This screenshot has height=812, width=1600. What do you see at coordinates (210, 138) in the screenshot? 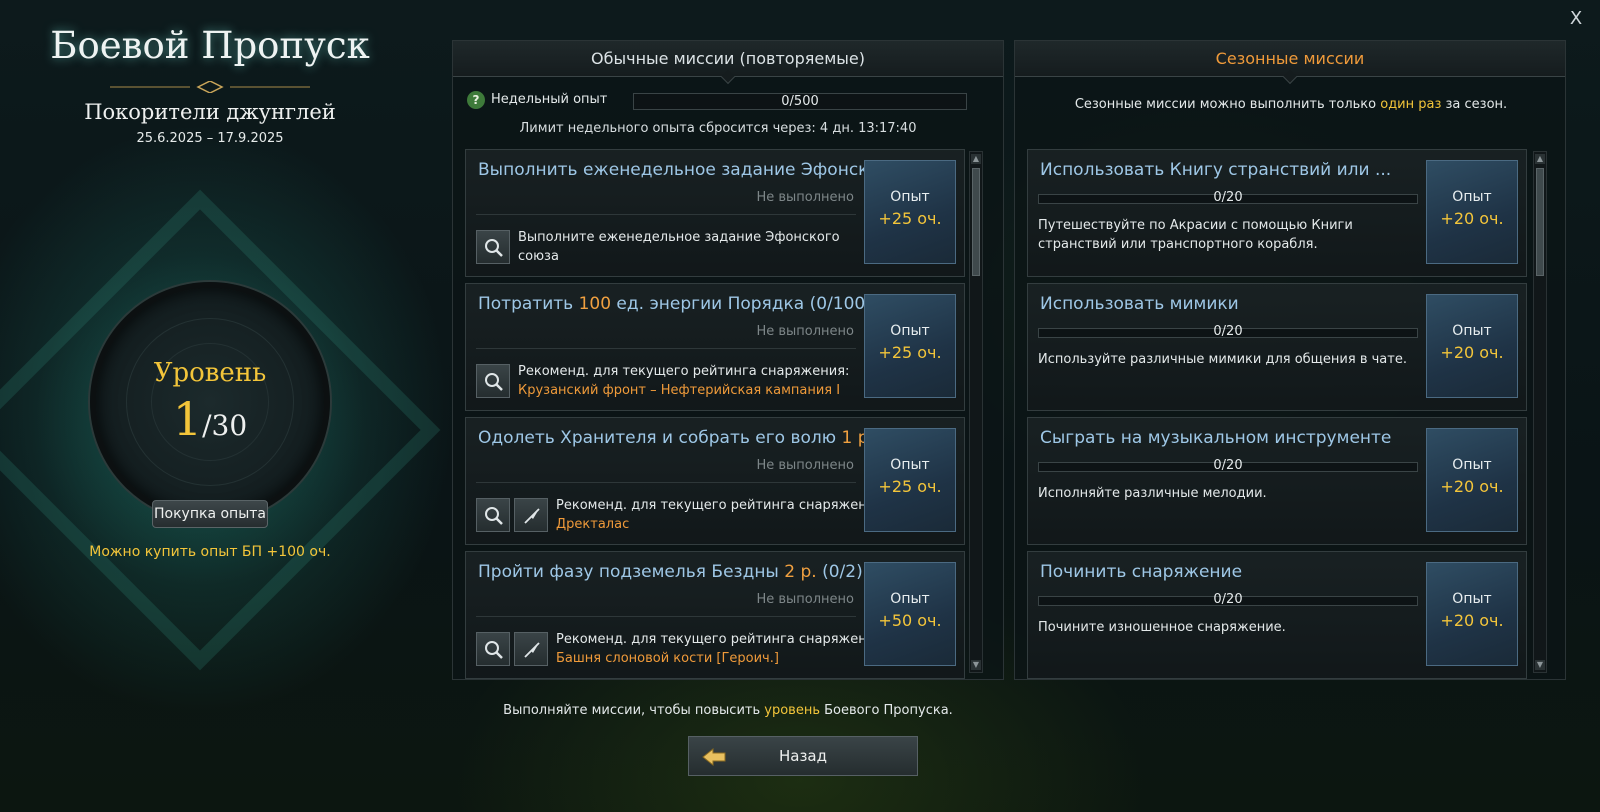
I see `season-dates: 25.6.2025 – 17.9.2025` at bounding box center [210, 138].